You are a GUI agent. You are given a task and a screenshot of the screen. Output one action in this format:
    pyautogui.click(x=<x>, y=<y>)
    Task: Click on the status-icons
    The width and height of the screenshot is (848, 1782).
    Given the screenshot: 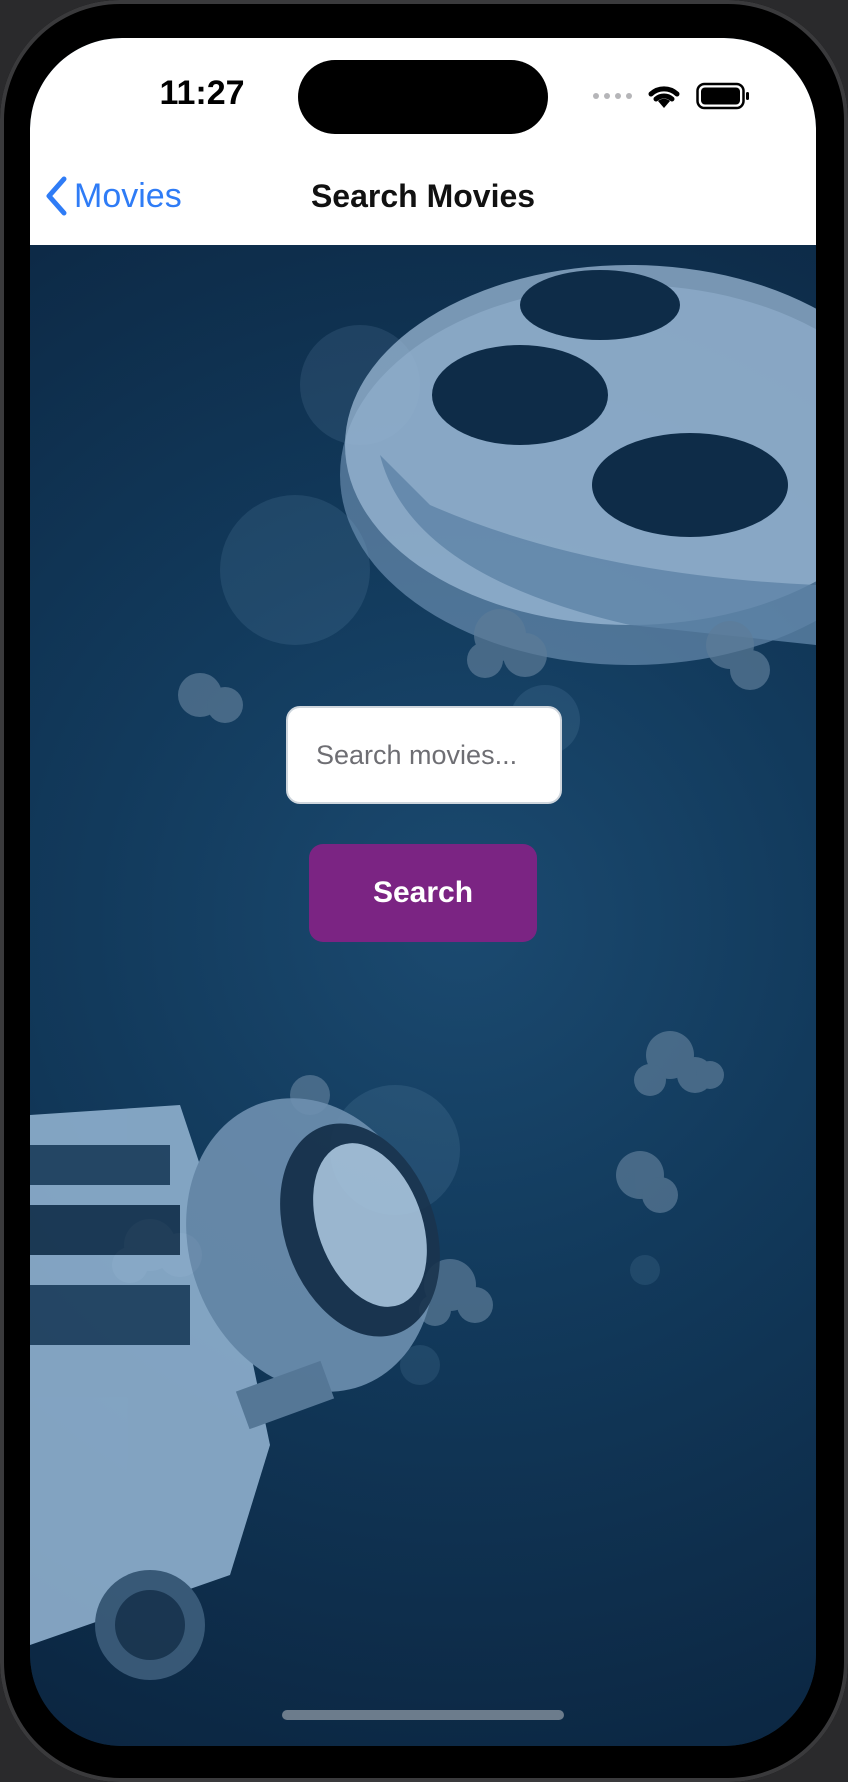 What is the action you would take?
    pyautogui.click(x=671, y=96)
    